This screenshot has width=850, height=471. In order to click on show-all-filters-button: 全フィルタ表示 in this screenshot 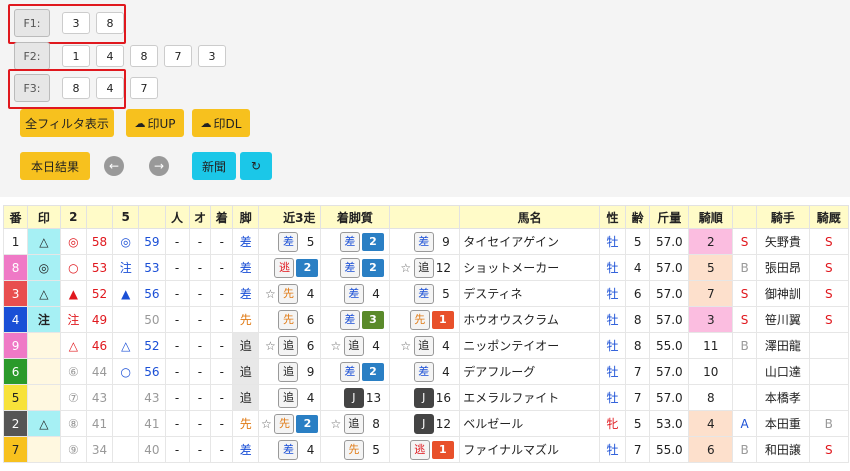, I will do `click(67, 123)`.